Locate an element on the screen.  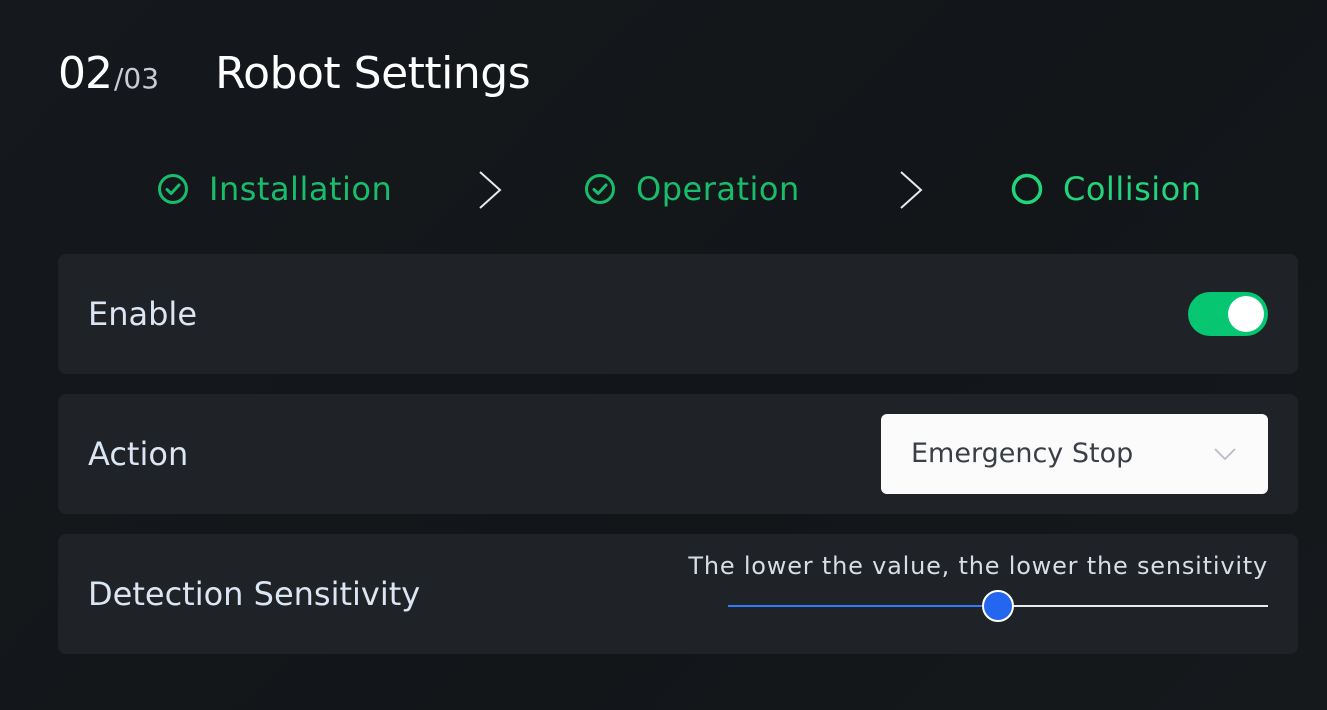
slider-thumb is located at coordinates (998, 606).